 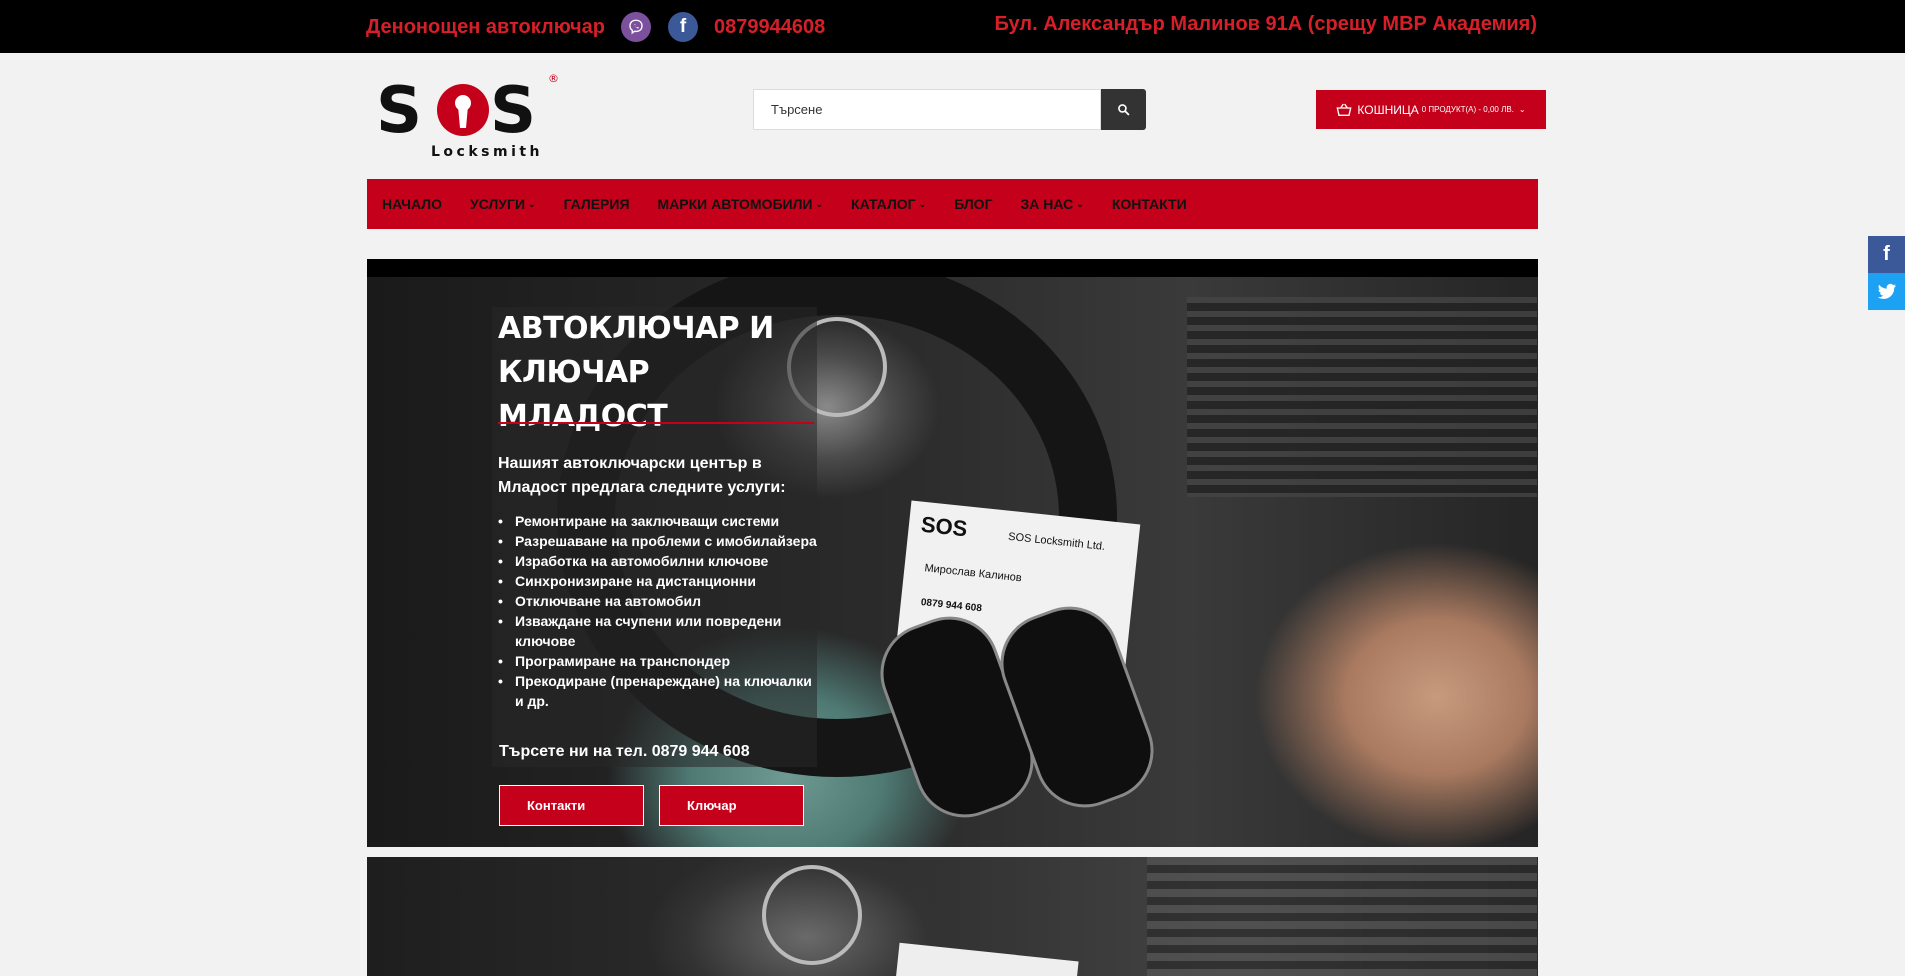 I want to click on nav-item-car-brands: МАРКИ АВТОМОБИЛИ ⌄, so click(x=741, y=204).